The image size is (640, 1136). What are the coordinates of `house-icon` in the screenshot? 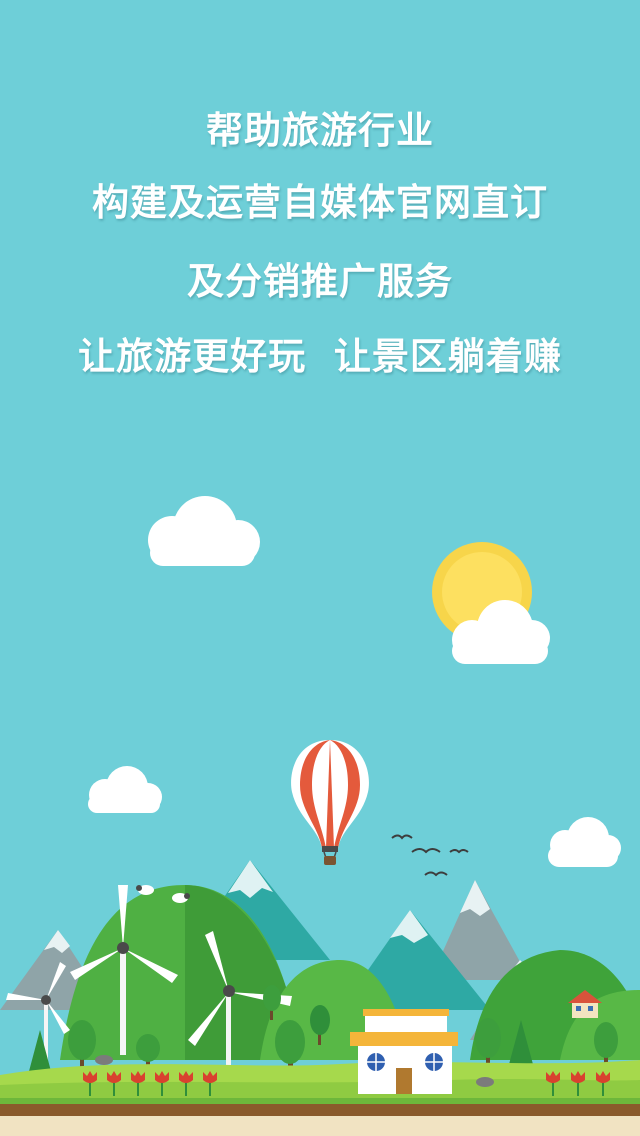 It's located at (404, 1051).